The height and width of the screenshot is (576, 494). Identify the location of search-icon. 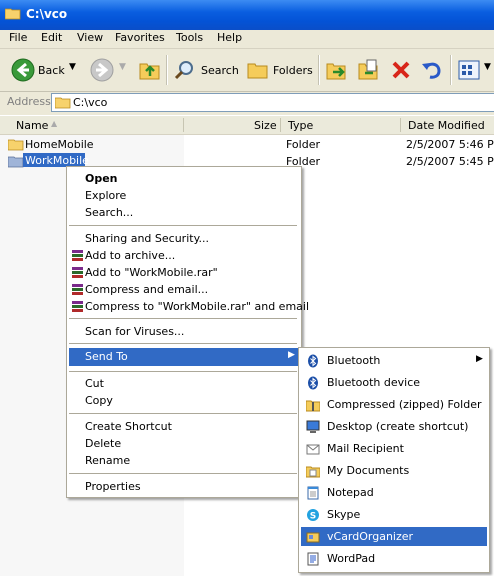
(183, 70).